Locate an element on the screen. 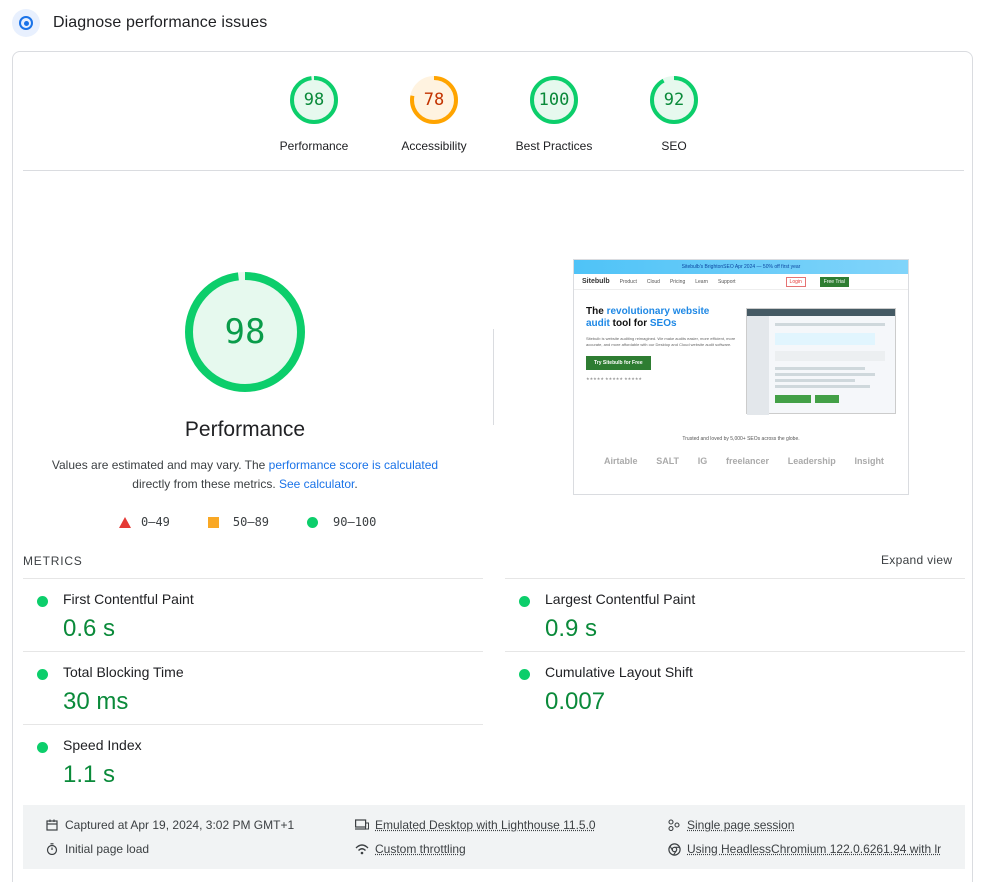  see-calculator-link: See calculator is located at coordinates (316, 484).